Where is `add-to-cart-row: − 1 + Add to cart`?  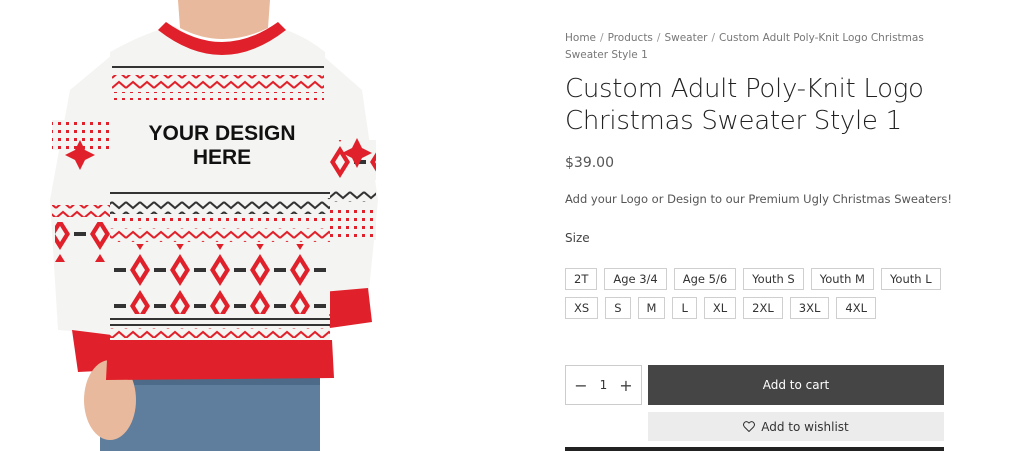 add-to-cart-row: − 1 + Add to cart is located at coordinates (760, 385).